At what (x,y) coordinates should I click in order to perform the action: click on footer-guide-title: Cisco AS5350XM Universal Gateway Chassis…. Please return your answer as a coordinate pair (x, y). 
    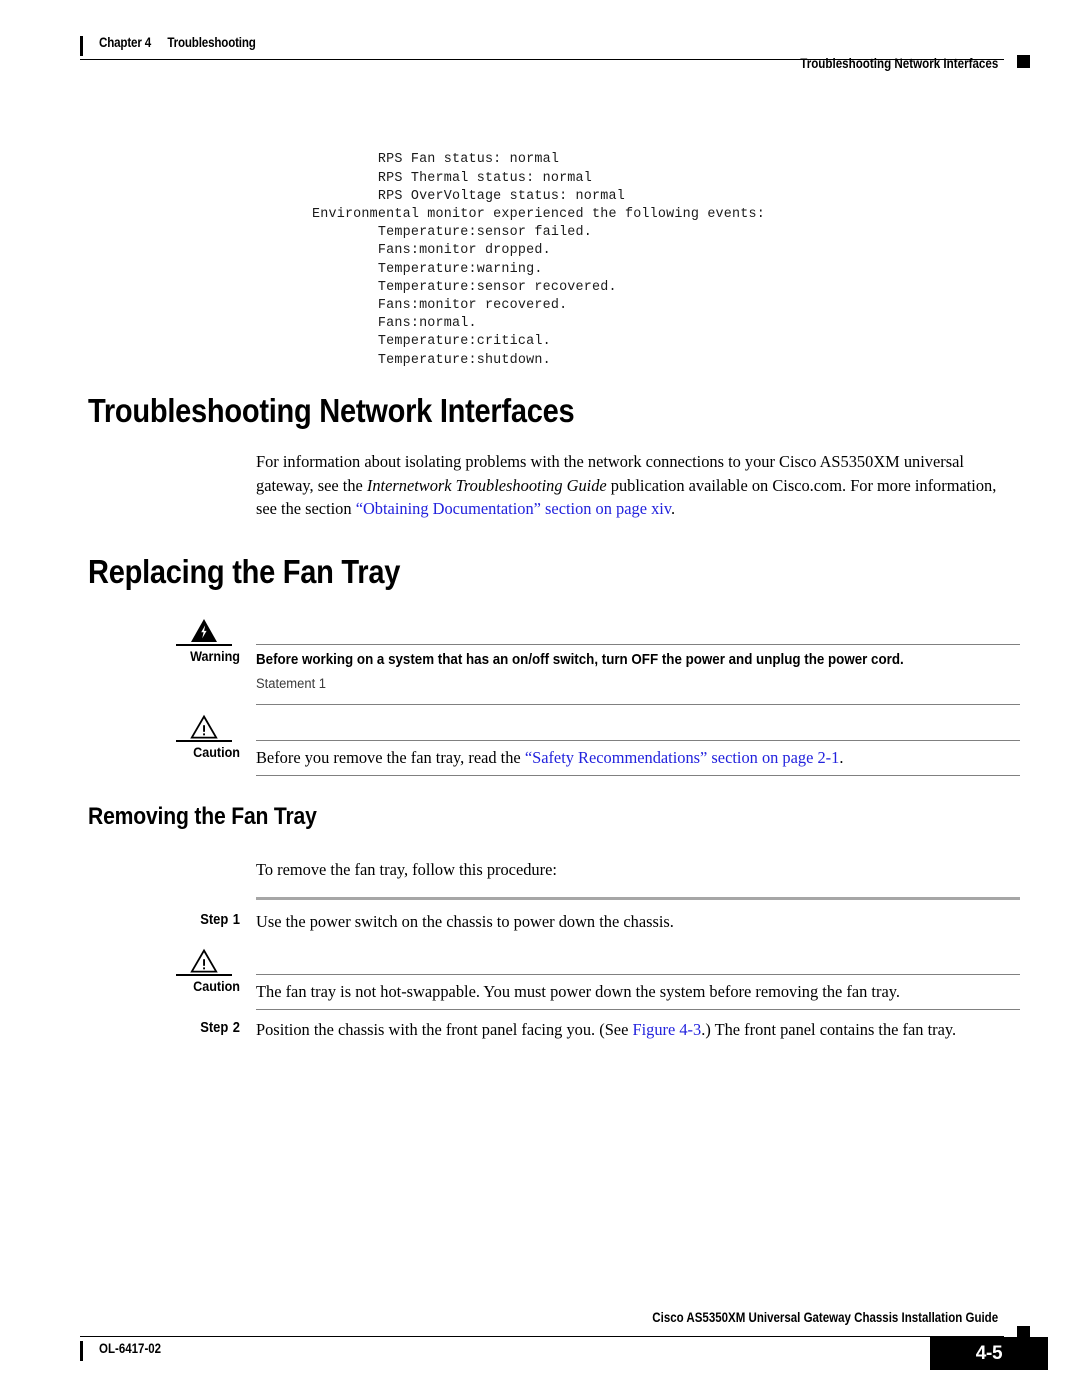
    Looking at the image, I should click on (825, 1317).